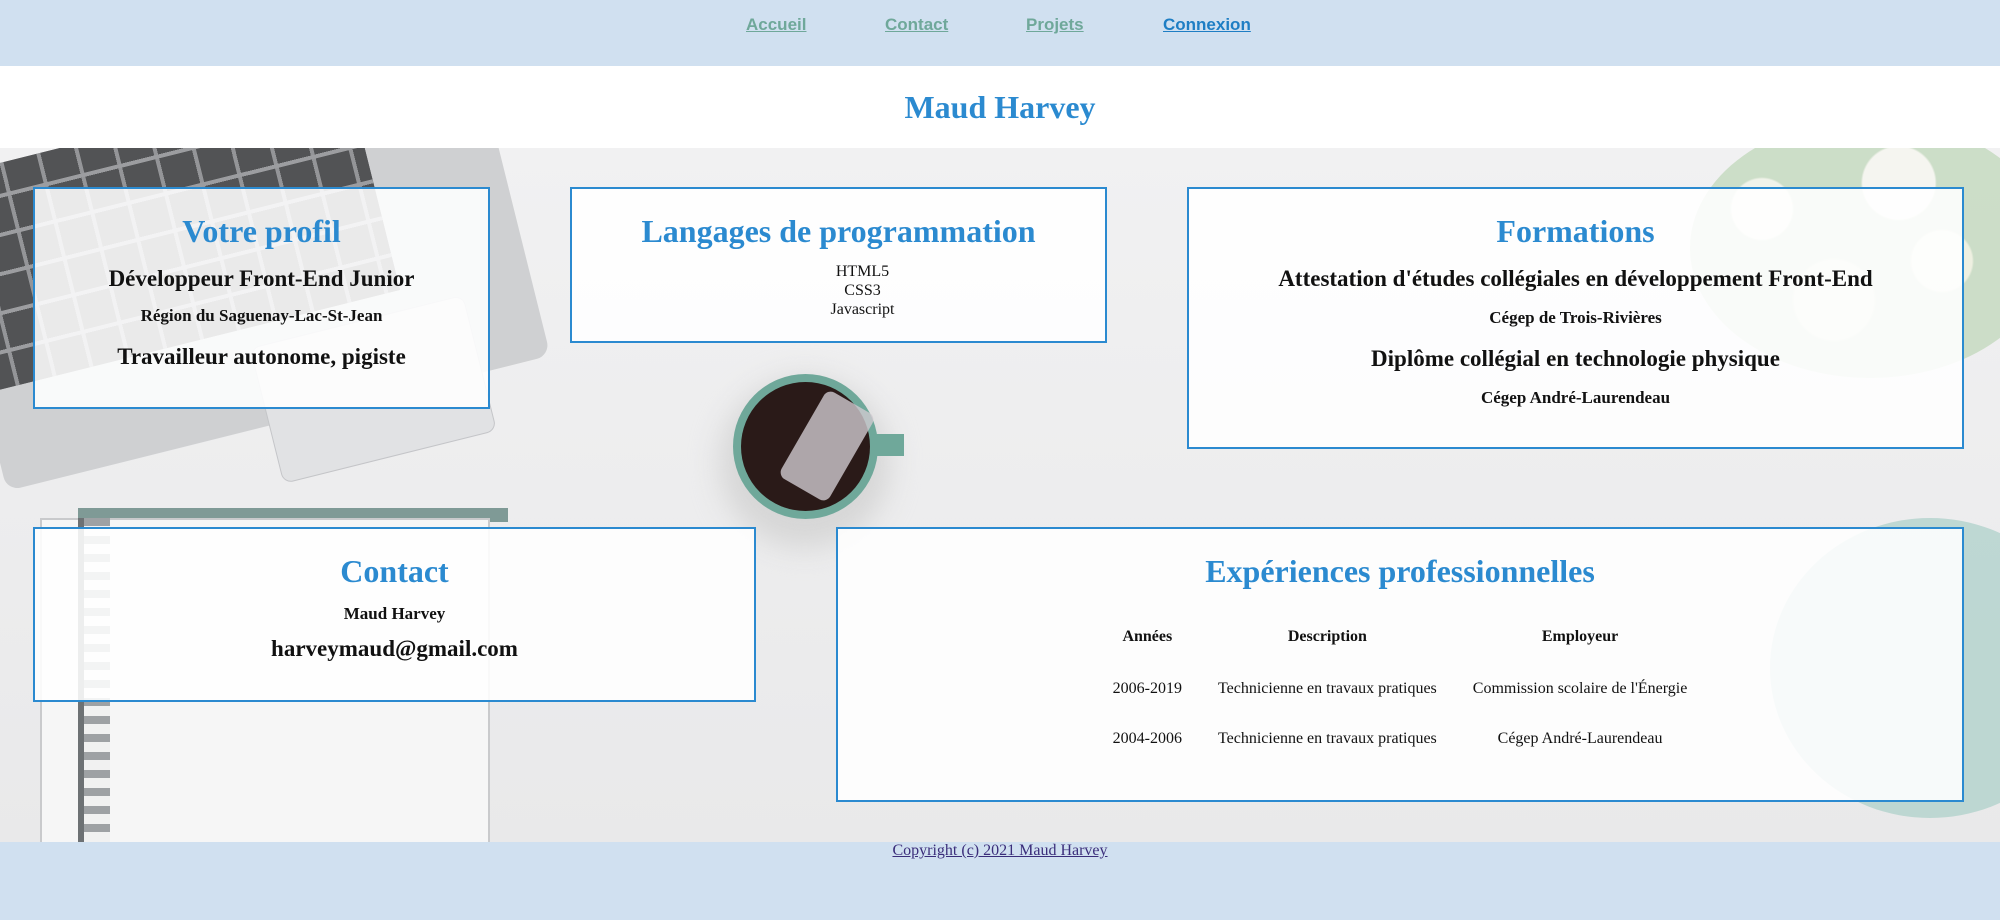 This screenshot has height=920, width=2000. I want to click on table-cell: 2006-2019, so click(1147, 688).